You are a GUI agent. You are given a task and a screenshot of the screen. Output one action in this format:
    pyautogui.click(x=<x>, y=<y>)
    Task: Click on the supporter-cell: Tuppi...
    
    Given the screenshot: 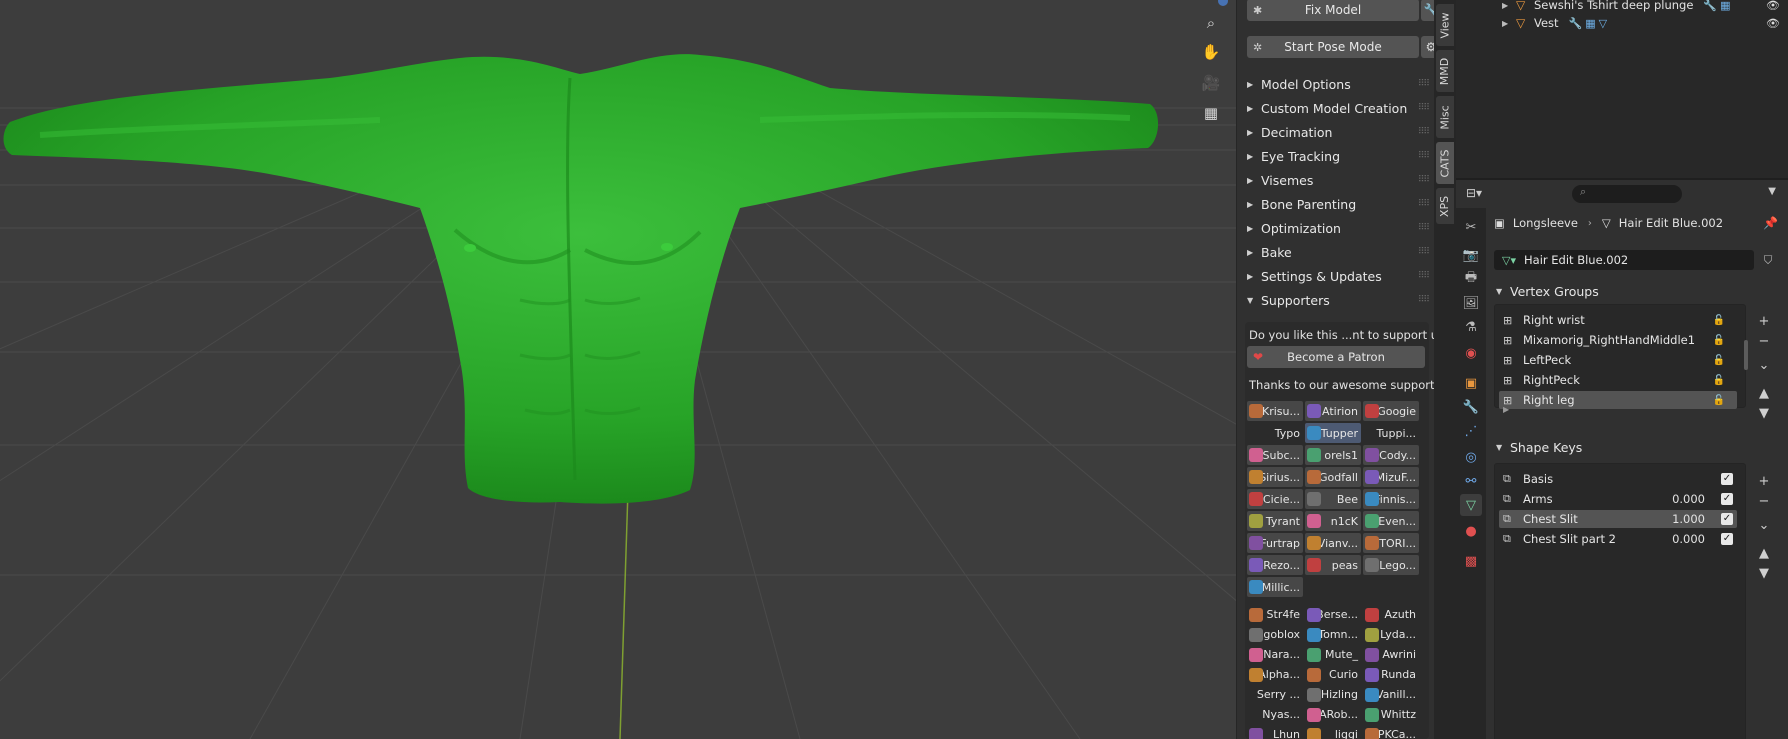 What is the action you would take?
    pyautogui.click(x=1391, y=433)
    